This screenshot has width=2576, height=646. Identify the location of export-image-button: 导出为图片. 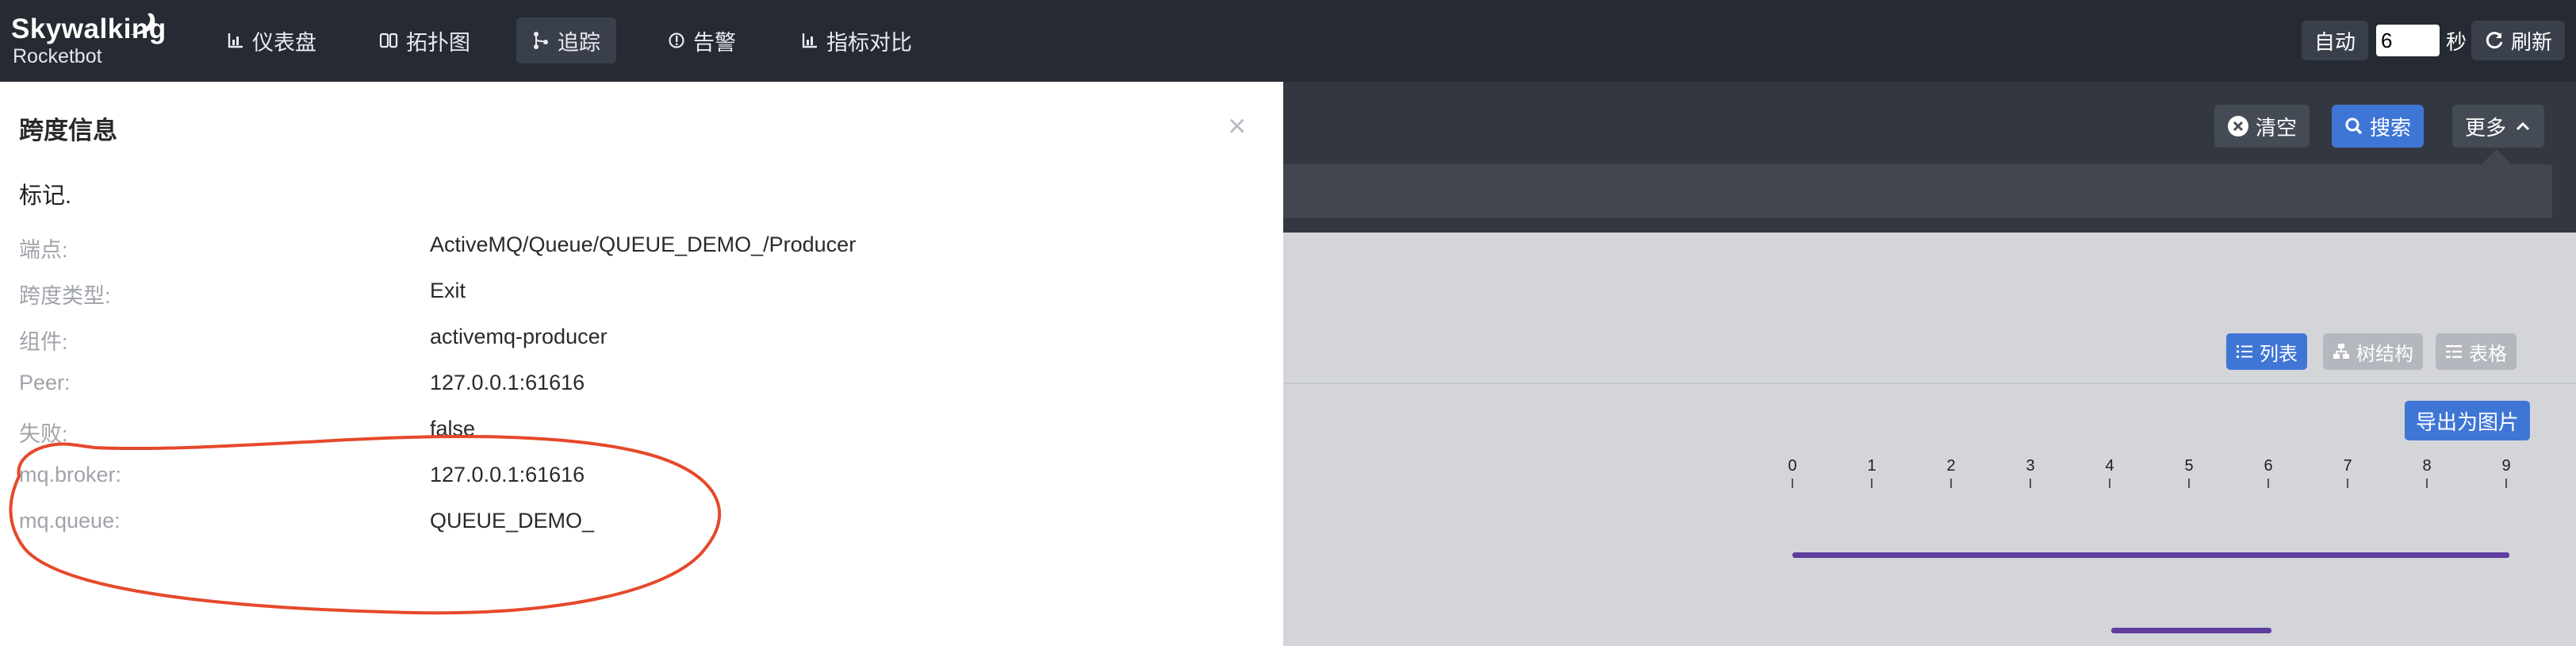
(2467, 420).